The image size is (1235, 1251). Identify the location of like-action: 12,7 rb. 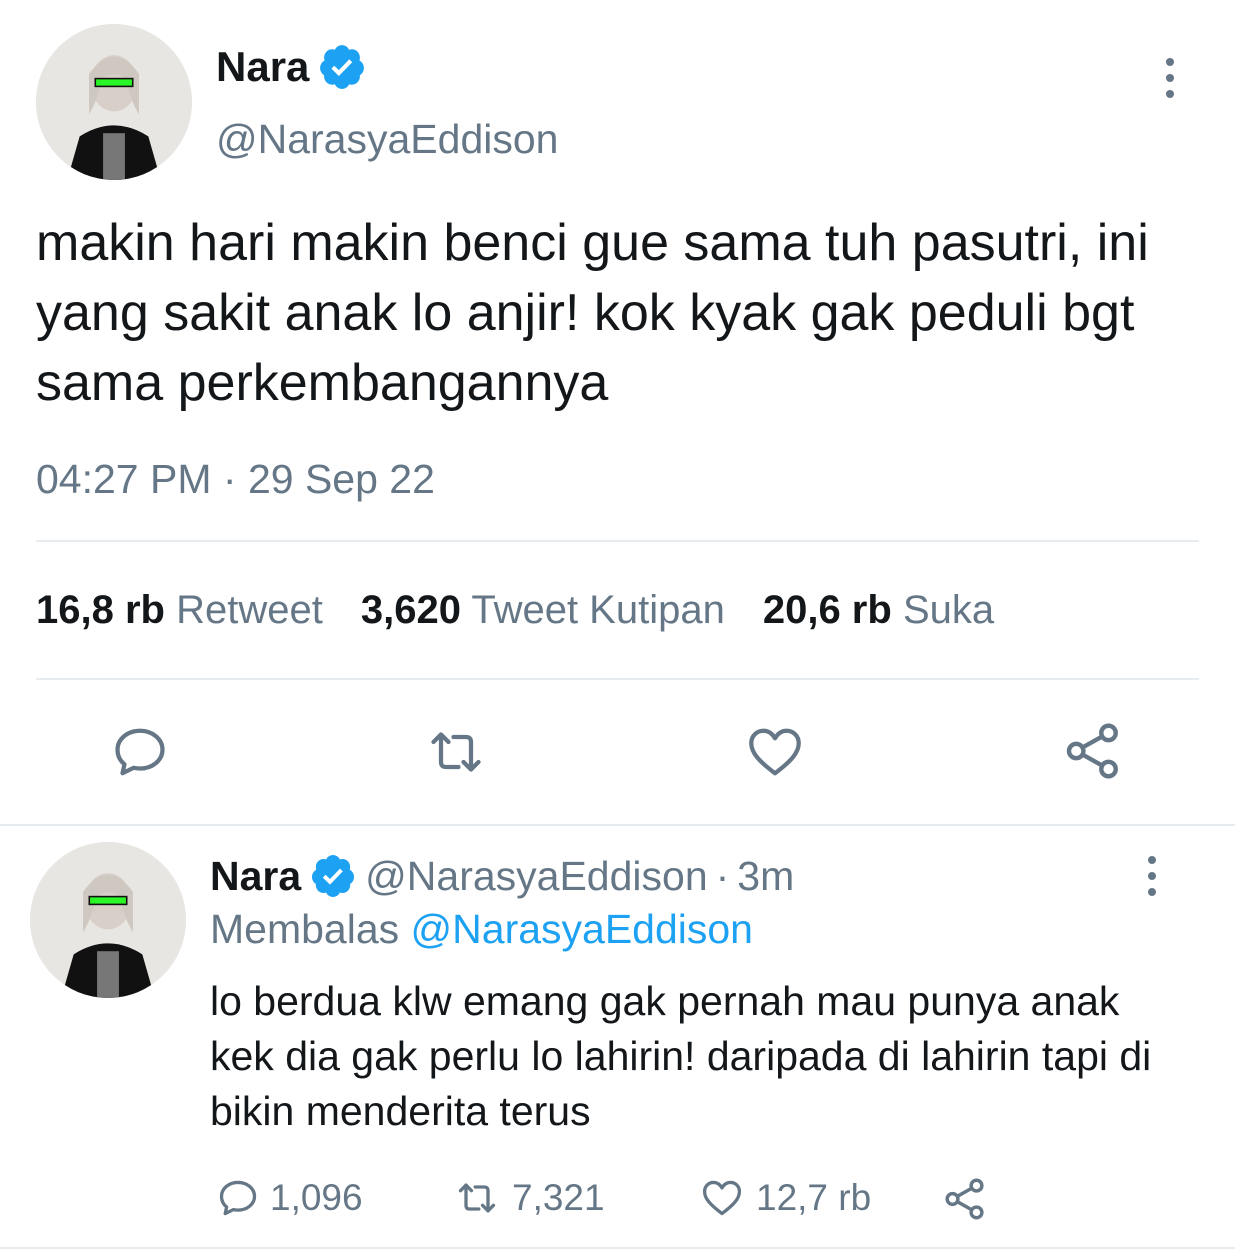
(784, 1198).